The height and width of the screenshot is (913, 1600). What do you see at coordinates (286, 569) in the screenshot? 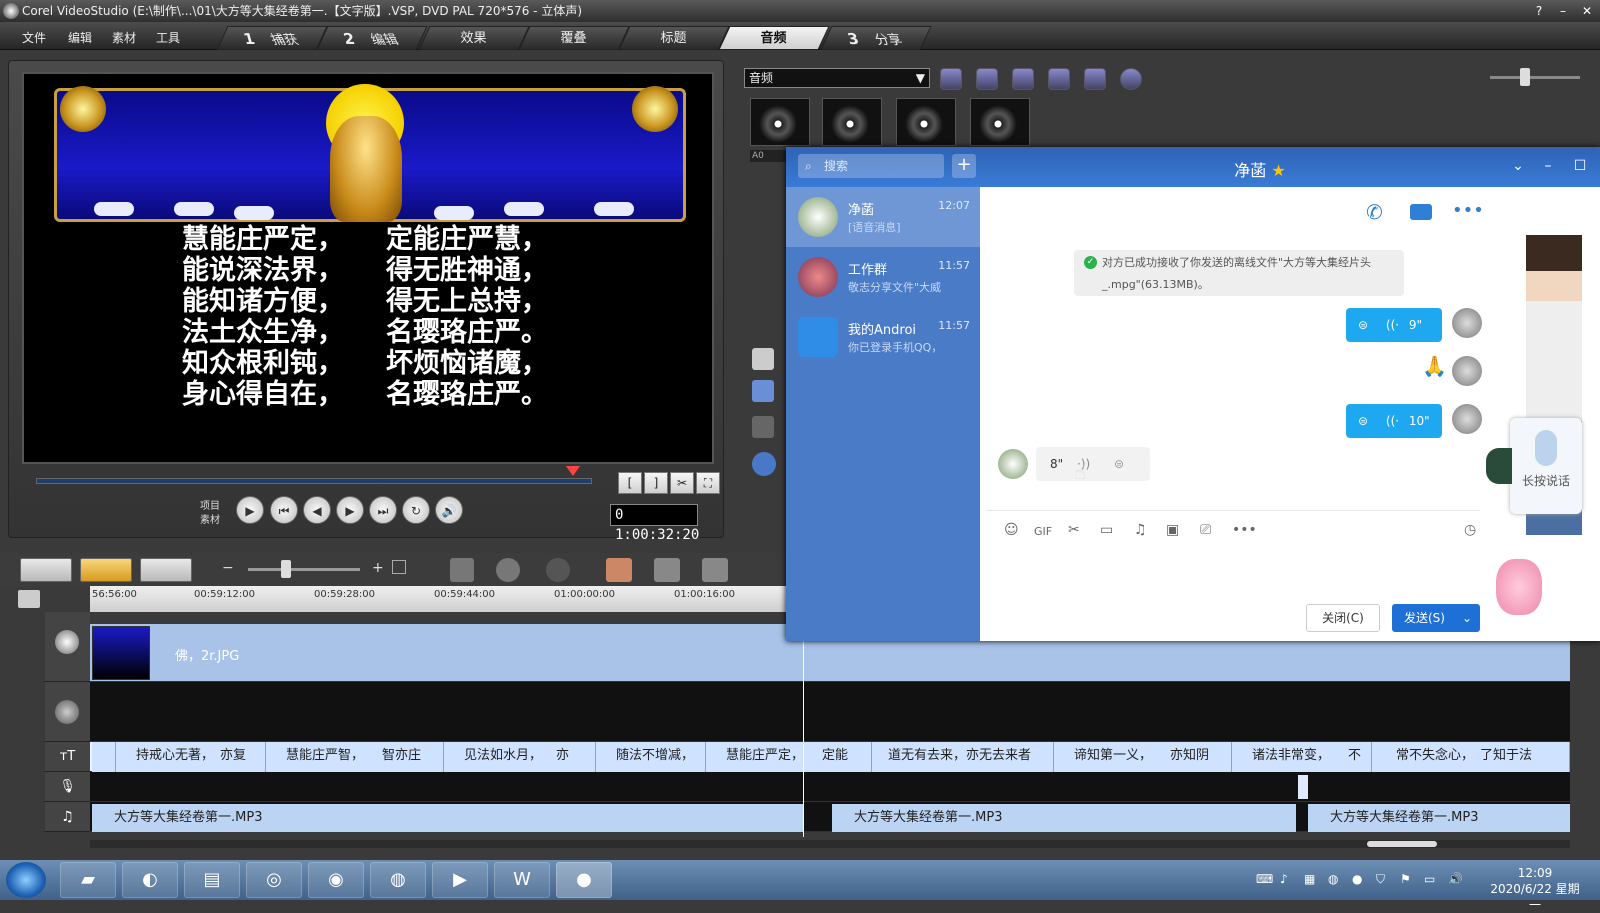
I see `zoom-slider-handle` at bounding box center [286, 569].